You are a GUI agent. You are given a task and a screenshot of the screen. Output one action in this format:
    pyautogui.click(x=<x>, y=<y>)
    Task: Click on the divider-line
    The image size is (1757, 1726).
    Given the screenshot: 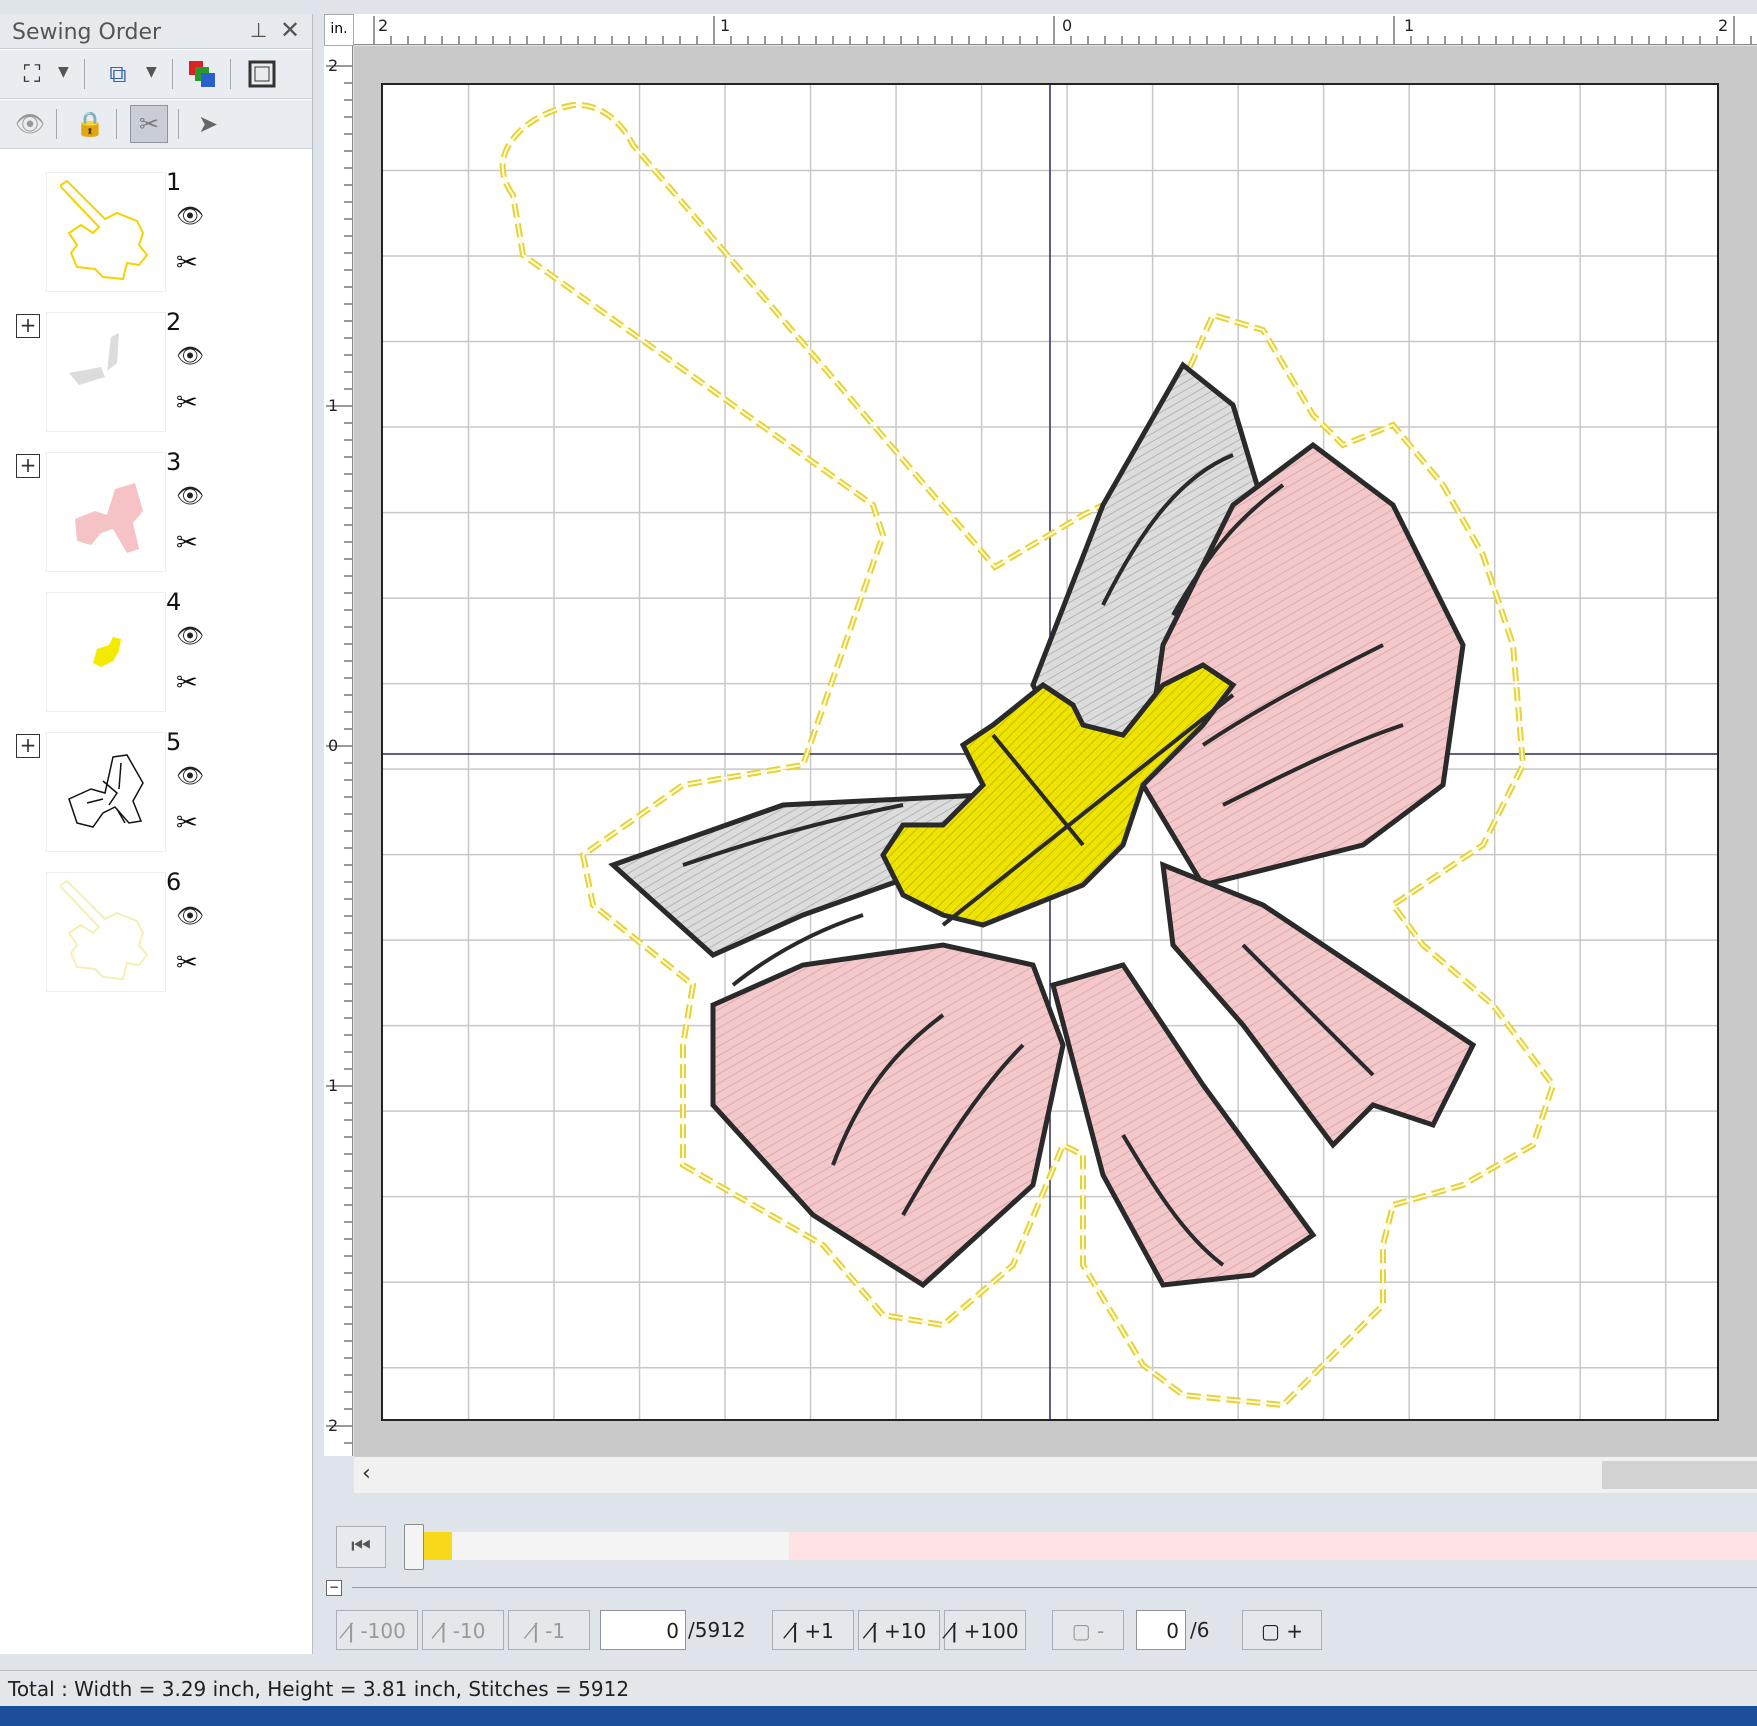 What is the action you would take?
    pyautogui.click(x=1054, y=1587)
    